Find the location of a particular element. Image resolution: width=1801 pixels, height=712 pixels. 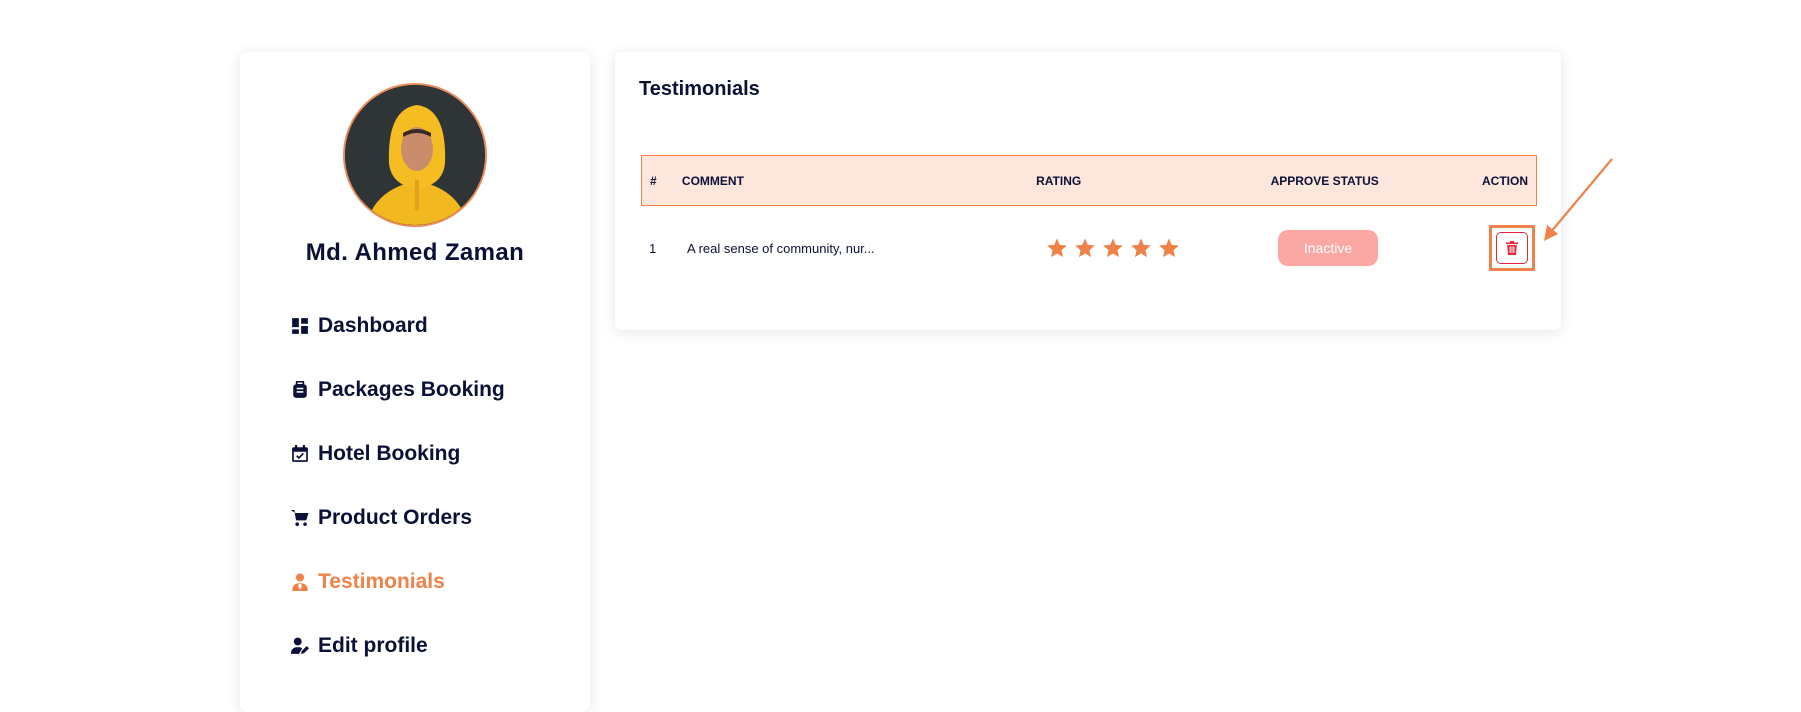

profile-name: Md. Ahmed Zaman is located at coordinates (415, 252).